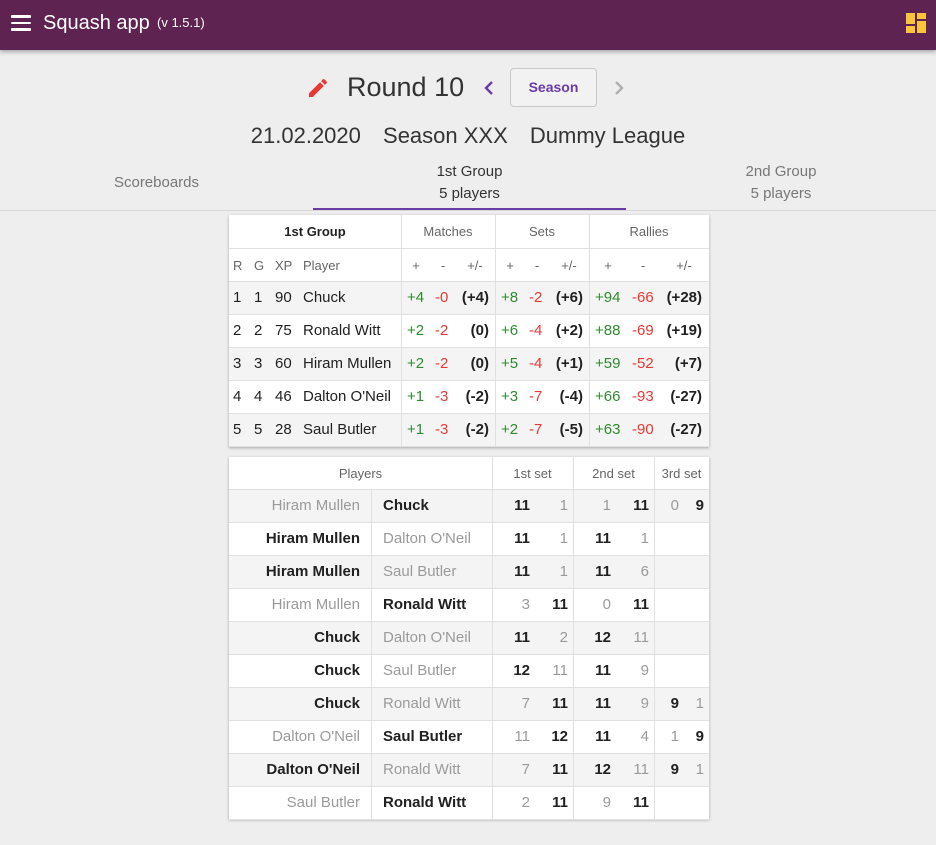  What do you see at coordinates (420, 571) in the screenshot?
I see `player-two-name: Saul Butler` at bounding box center [420, 571].